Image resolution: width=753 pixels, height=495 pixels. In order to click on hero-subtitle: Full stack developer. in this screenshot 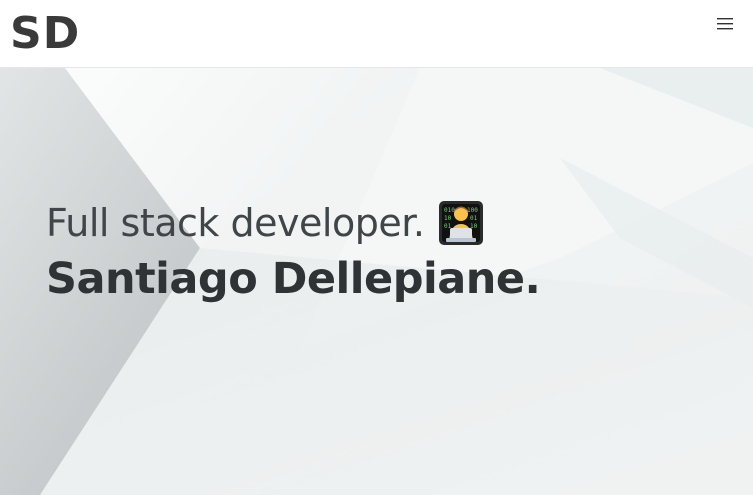, I will do `click(235, 223)`.